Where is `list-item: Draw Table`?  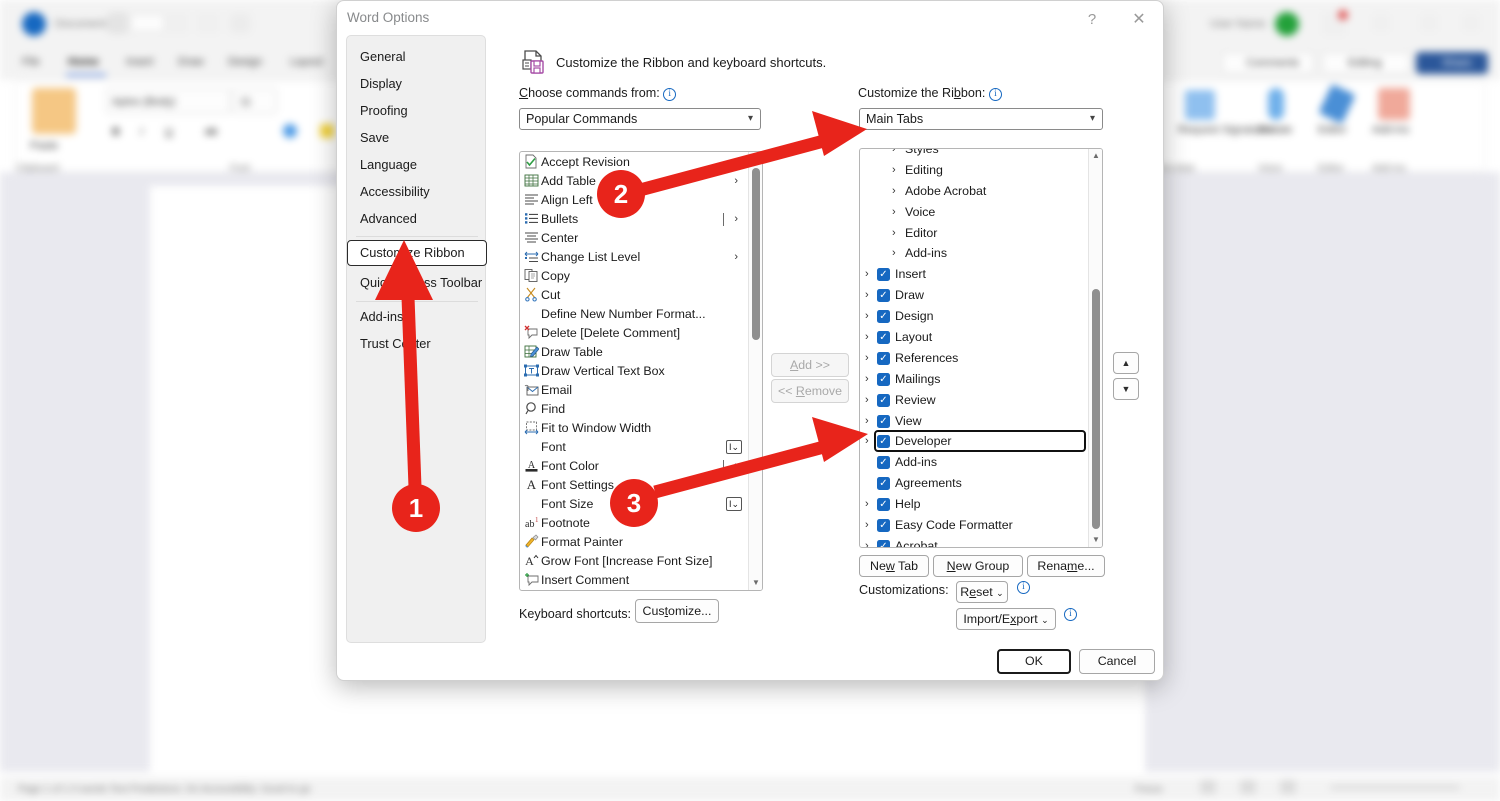 list-item: Draw Table is located at coordinates (633, 352).